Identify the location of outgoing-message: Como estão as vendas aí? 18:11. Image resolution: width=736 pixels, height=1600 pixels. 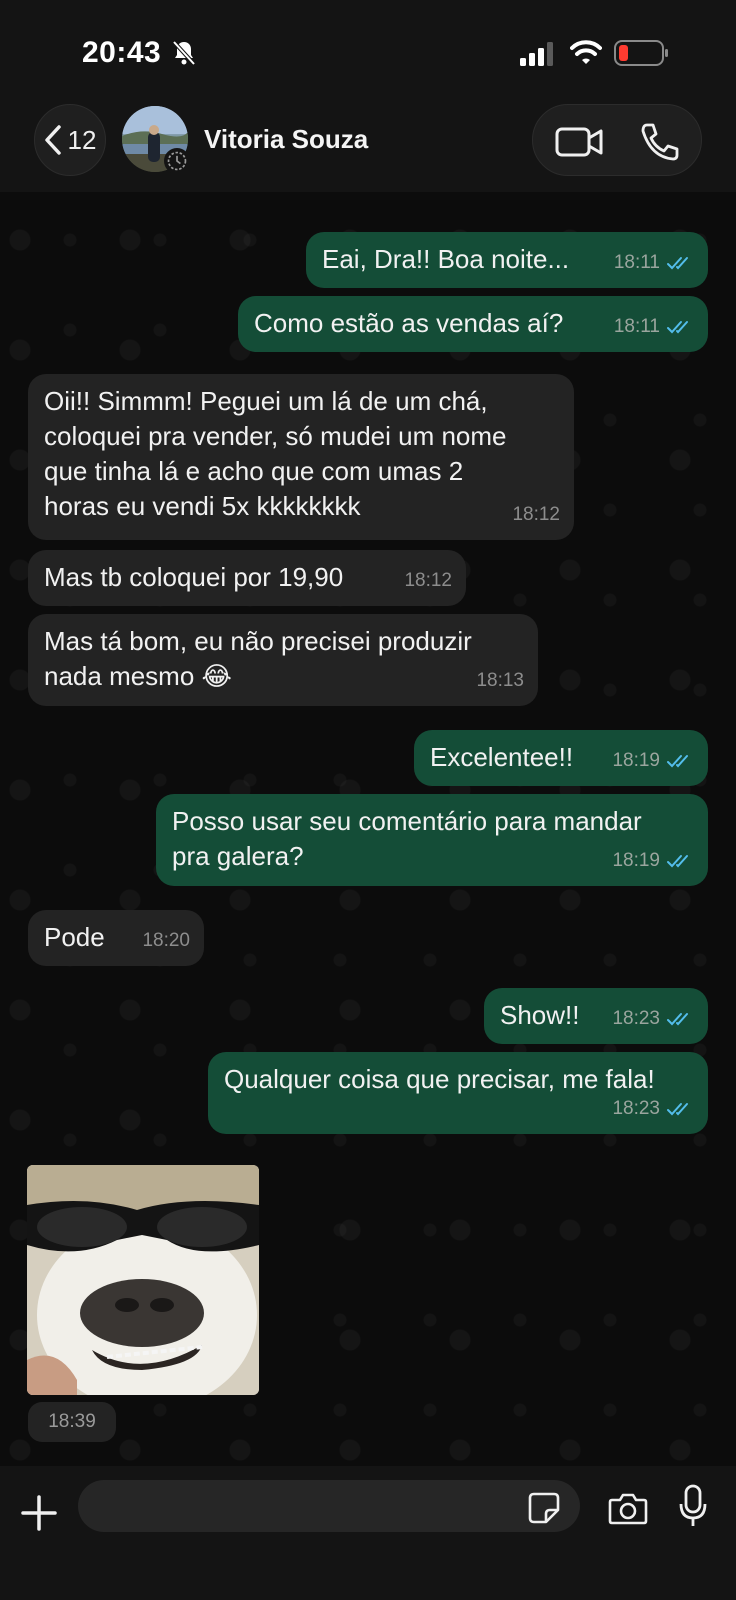
(473, 324).